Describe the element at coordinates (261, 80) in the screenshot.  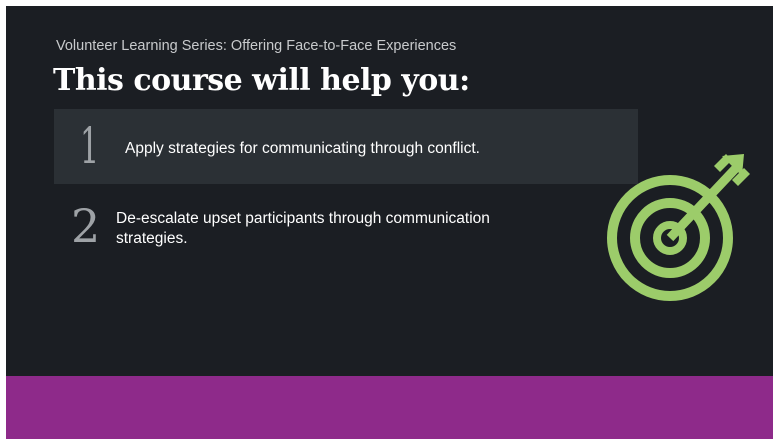
I see `slide-heading: This course will help you:` at that location.